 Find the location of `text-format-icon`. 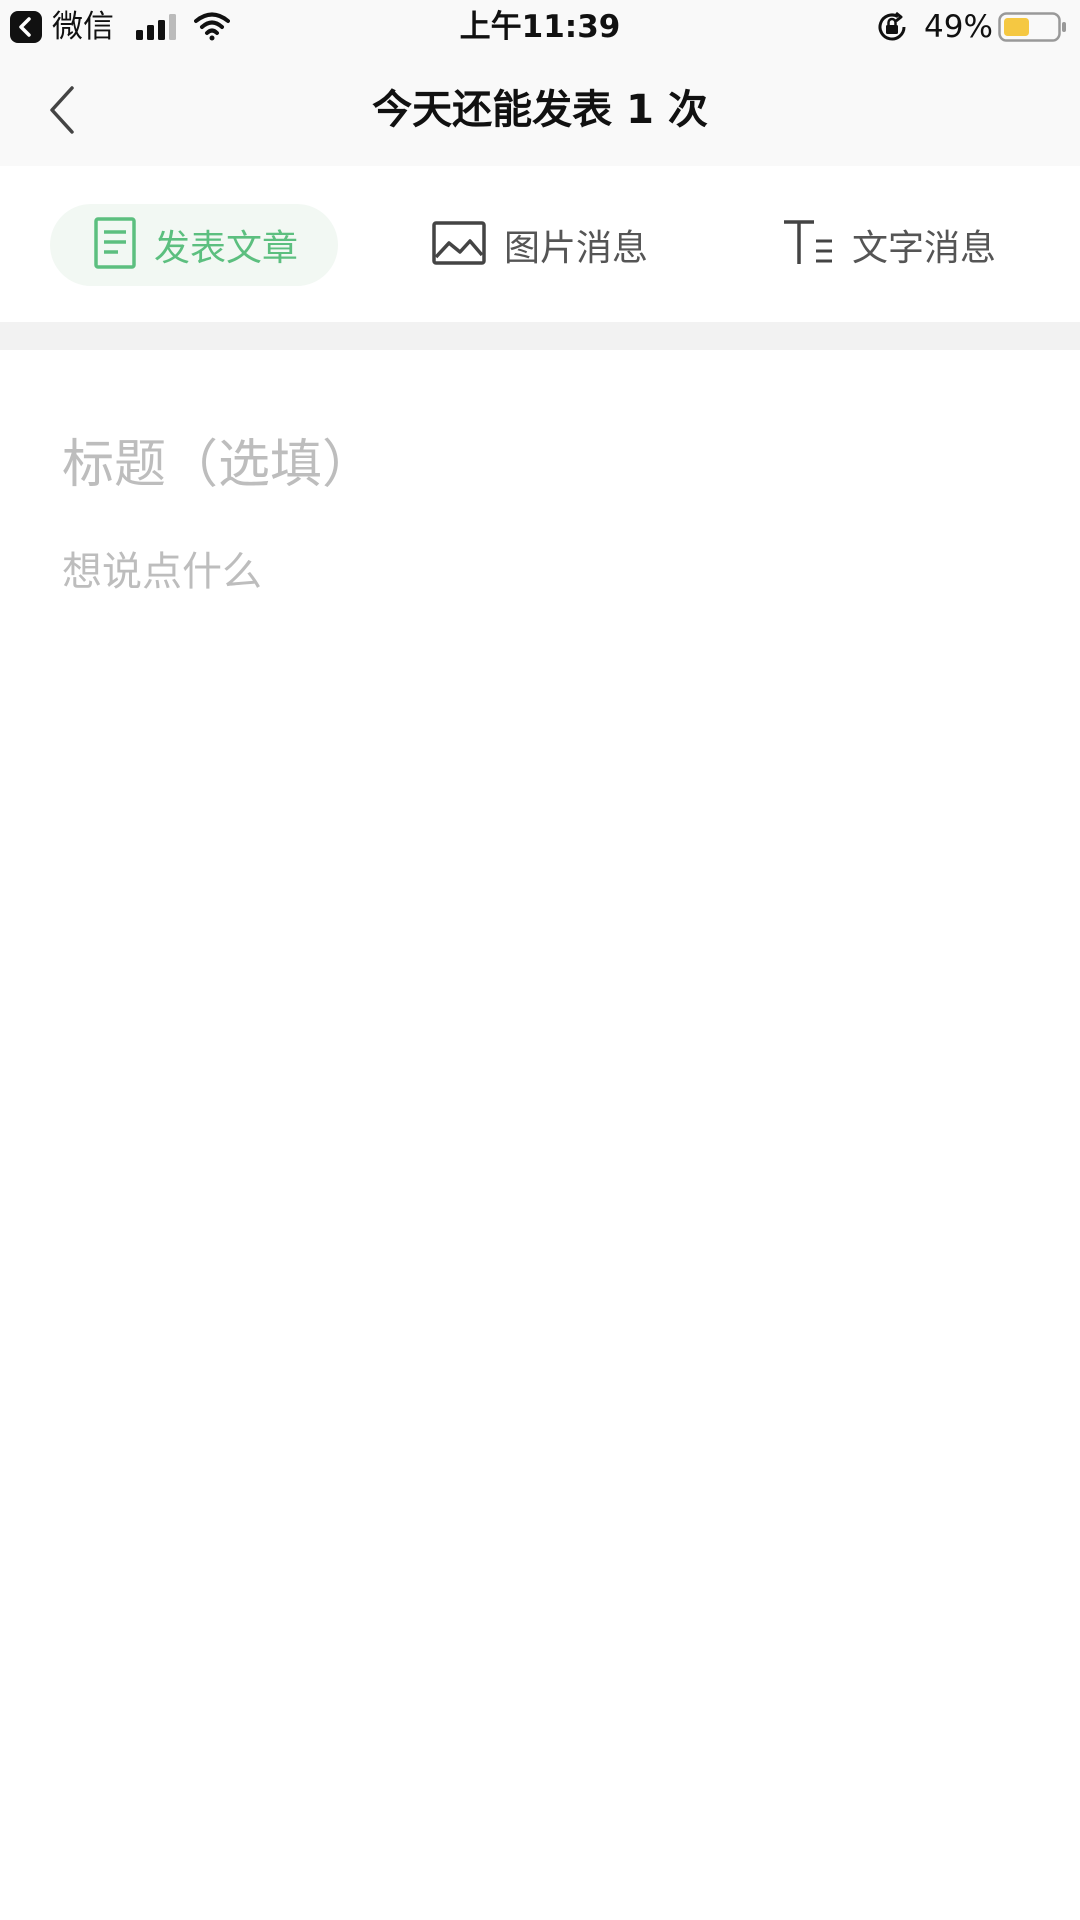

text-format-icon is located at coordinates (808, 245).